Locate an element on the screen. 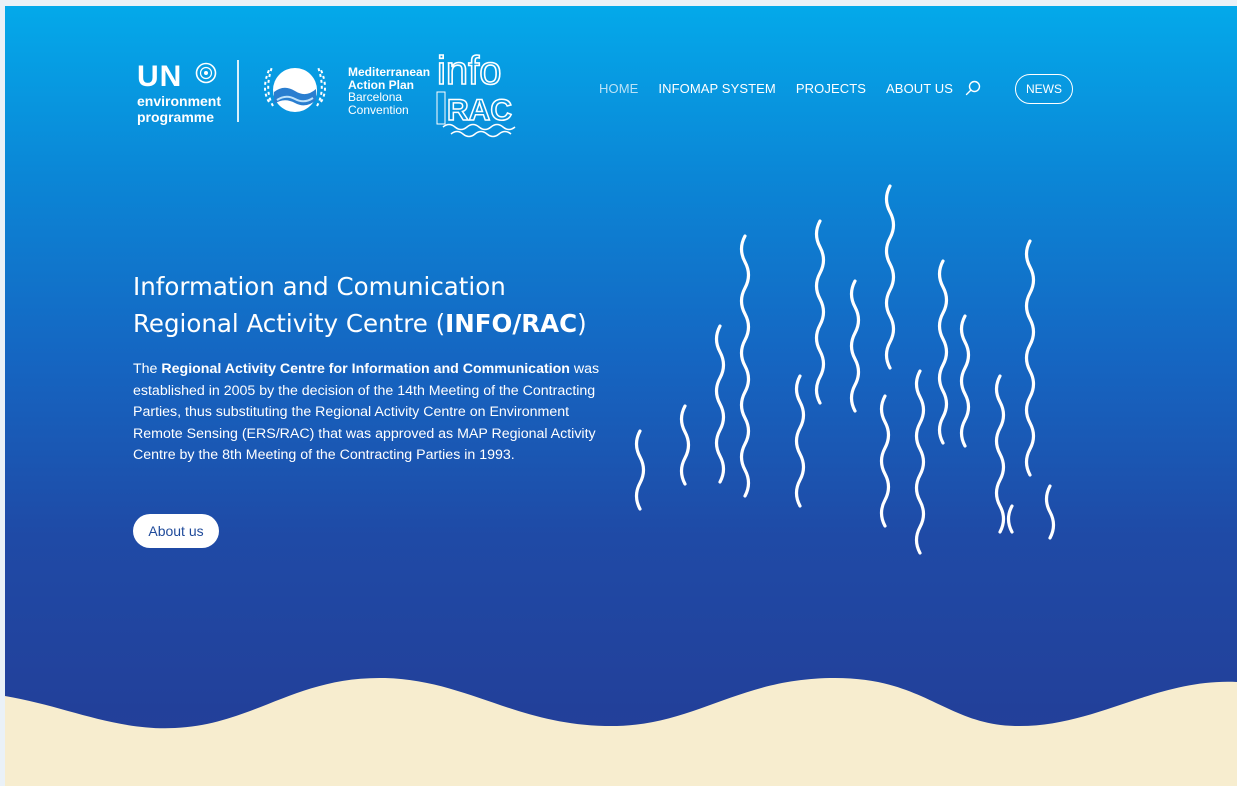 The height and width of the screenshot is (786, 1237). logo-divider is located at coordinates (238, 91).